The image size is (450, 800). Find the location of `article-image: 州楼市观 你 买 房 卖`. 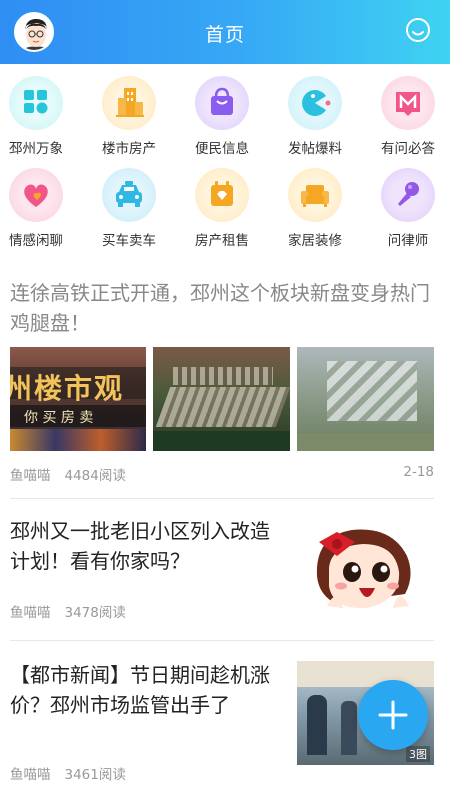

article-image: 州楼市观 你 买 房 卖 is located at coordinates (78, 399).